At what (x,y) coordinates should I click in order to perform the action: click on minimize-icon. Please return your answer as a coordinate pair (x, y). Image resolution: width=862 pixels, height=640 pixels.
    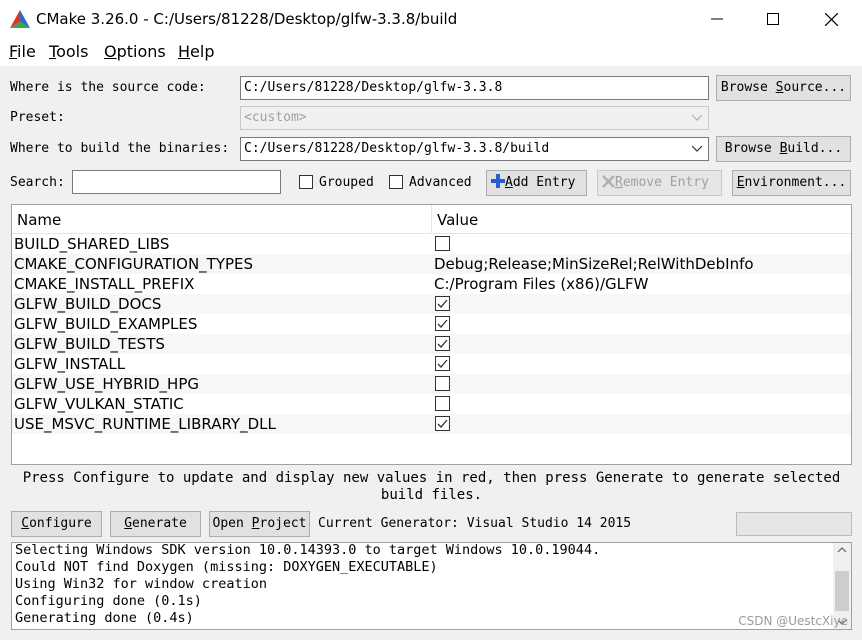
    Looking at the image, I should click on (717, 19).